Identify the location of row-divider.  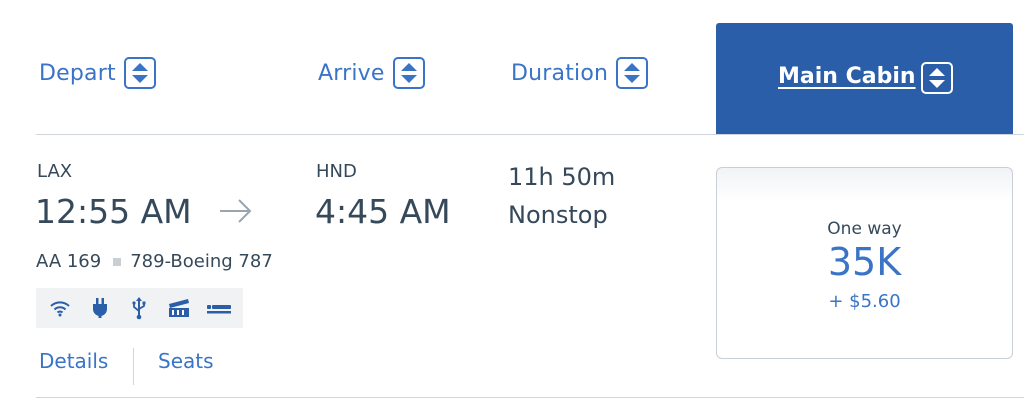
(530, 397).